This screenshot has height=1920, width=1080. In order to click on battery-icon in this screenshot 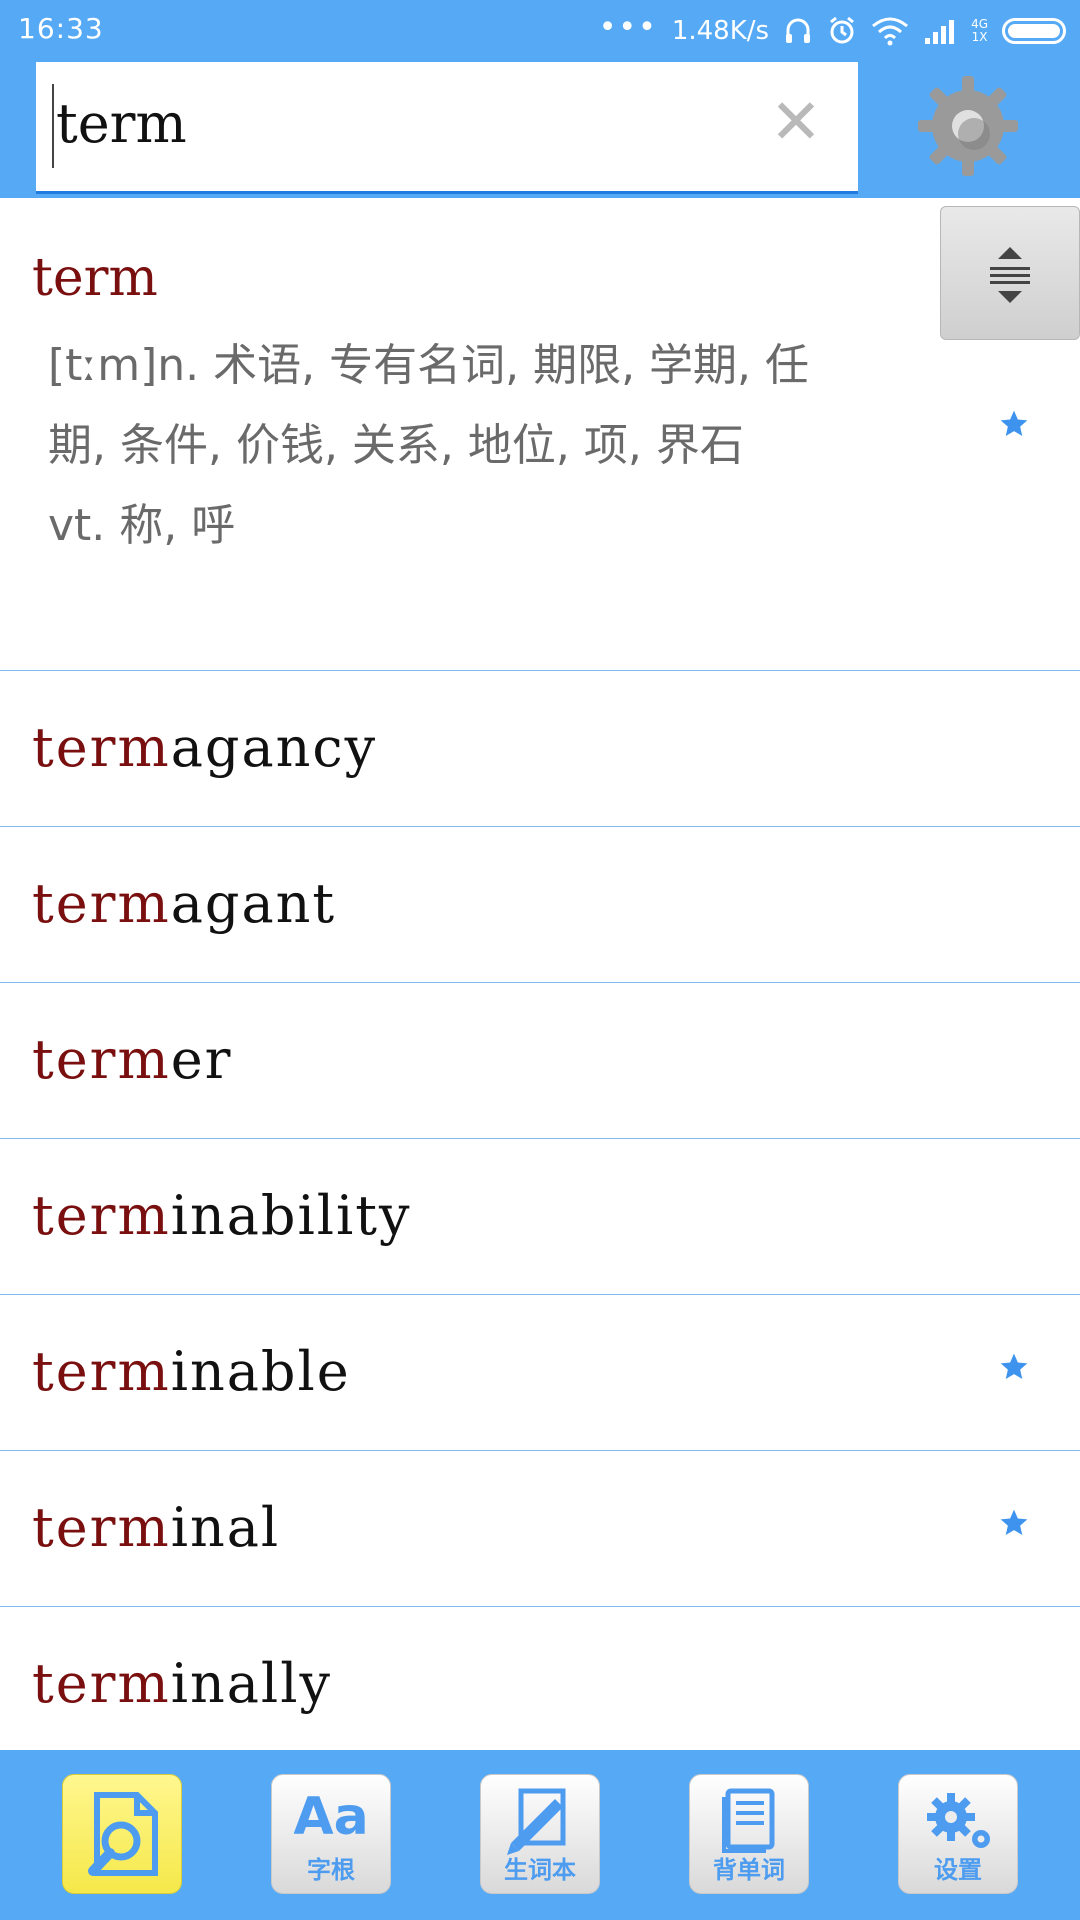, I will do `click(1034, 31)`.